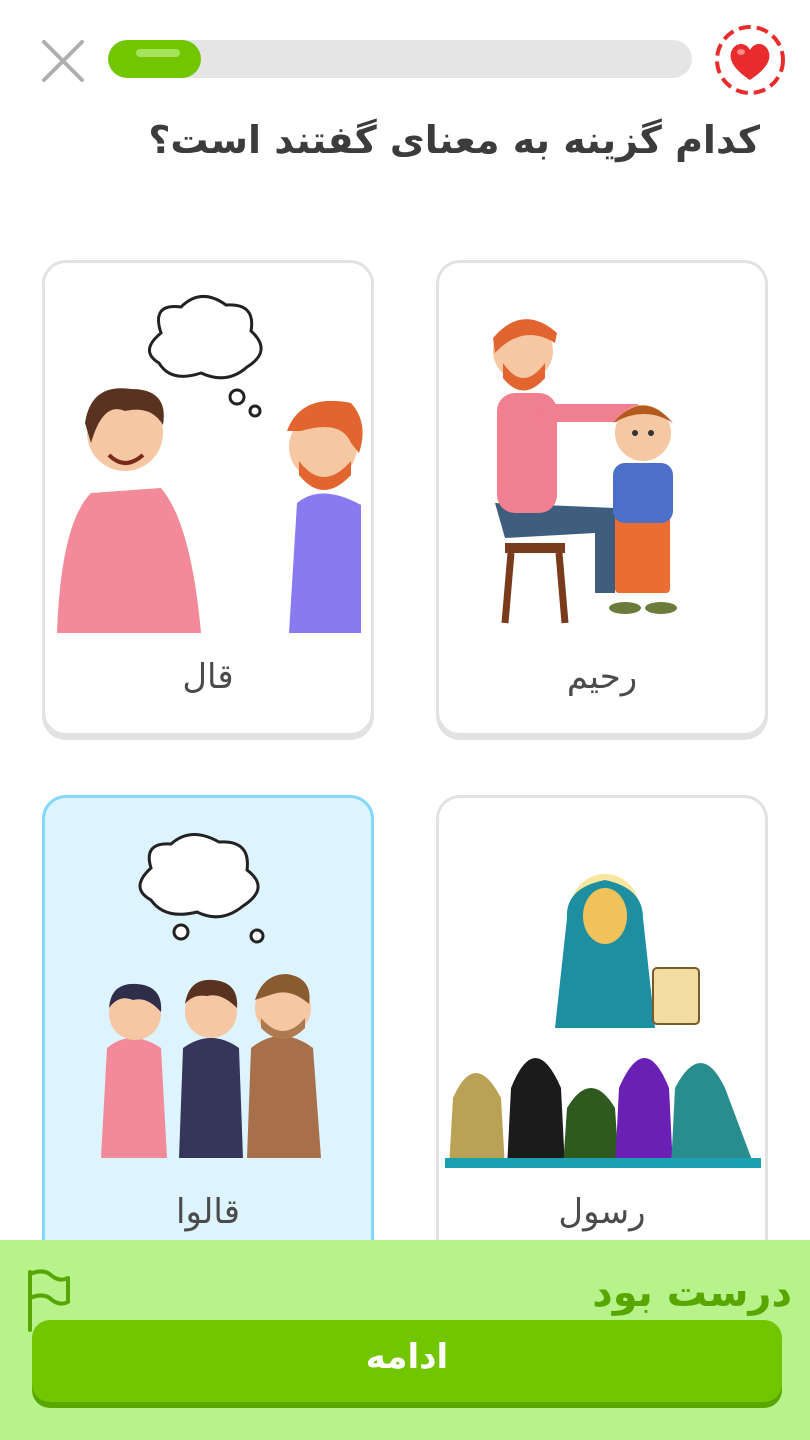 The image size is (810, 1440). I want to click on option-card-qalu: قالوا, so click(208, 1033).